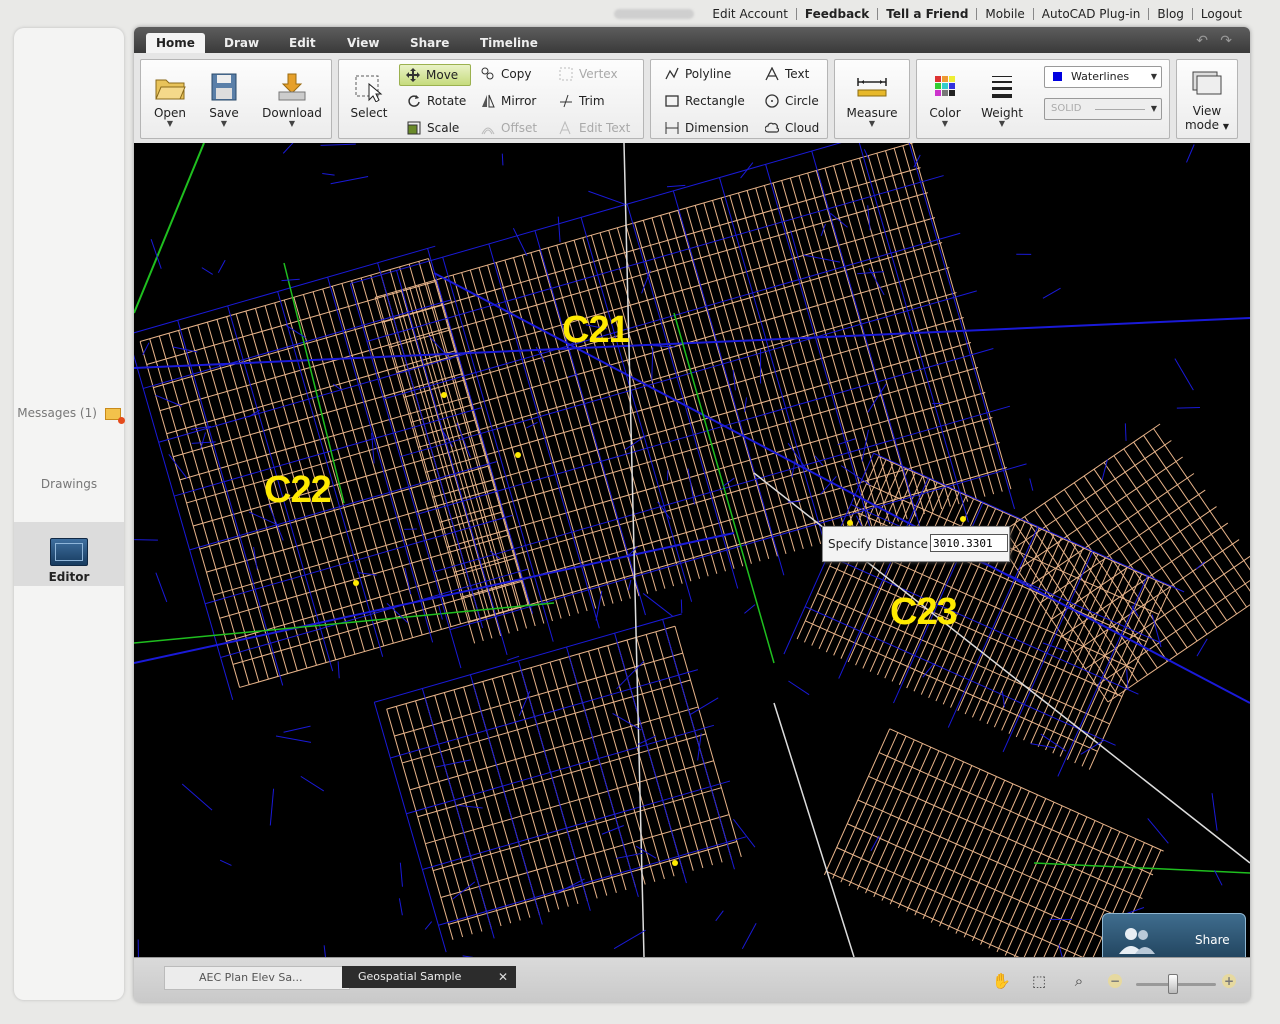 This screenshot has width=1280, height=1024. Describe the element at coordinates (591, 128) in the screenshot. I see `edit-text-button: Edit Text` at that location.